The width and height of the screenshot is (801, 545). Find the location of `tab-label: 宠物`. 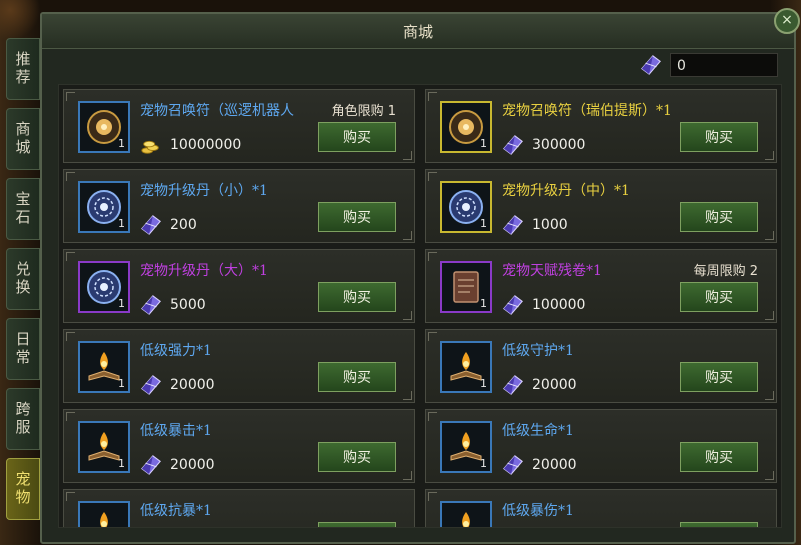

tab-label: 宠物 is located at coordinates (22, 489).